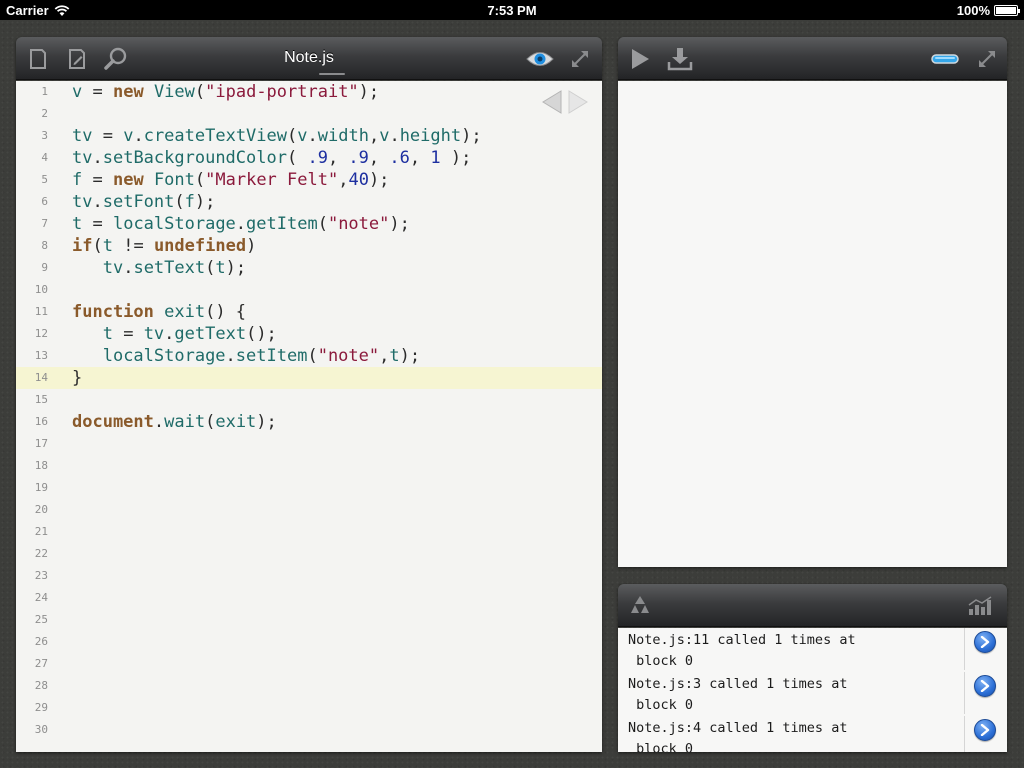  What do you see at coordinates (309, 466) in the screenshot?
I see `code-line: 18` at bounding box center [309, 466].